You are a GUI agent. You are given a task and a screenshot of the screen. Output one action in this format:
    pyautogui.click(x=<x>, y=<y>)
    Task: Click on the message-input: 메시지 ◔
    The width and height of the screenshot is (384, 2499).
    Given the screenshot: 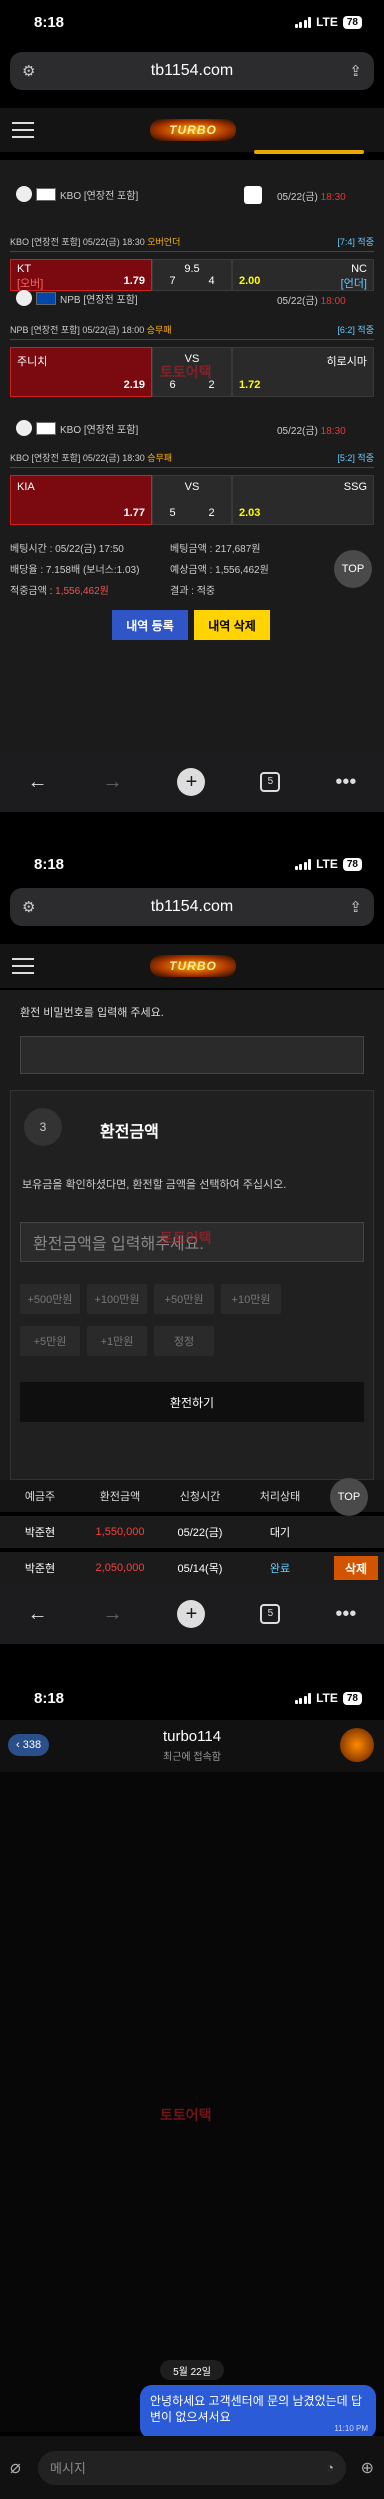 What is the action you would take?
    pyautogui.click(x=192, y=2467)
    